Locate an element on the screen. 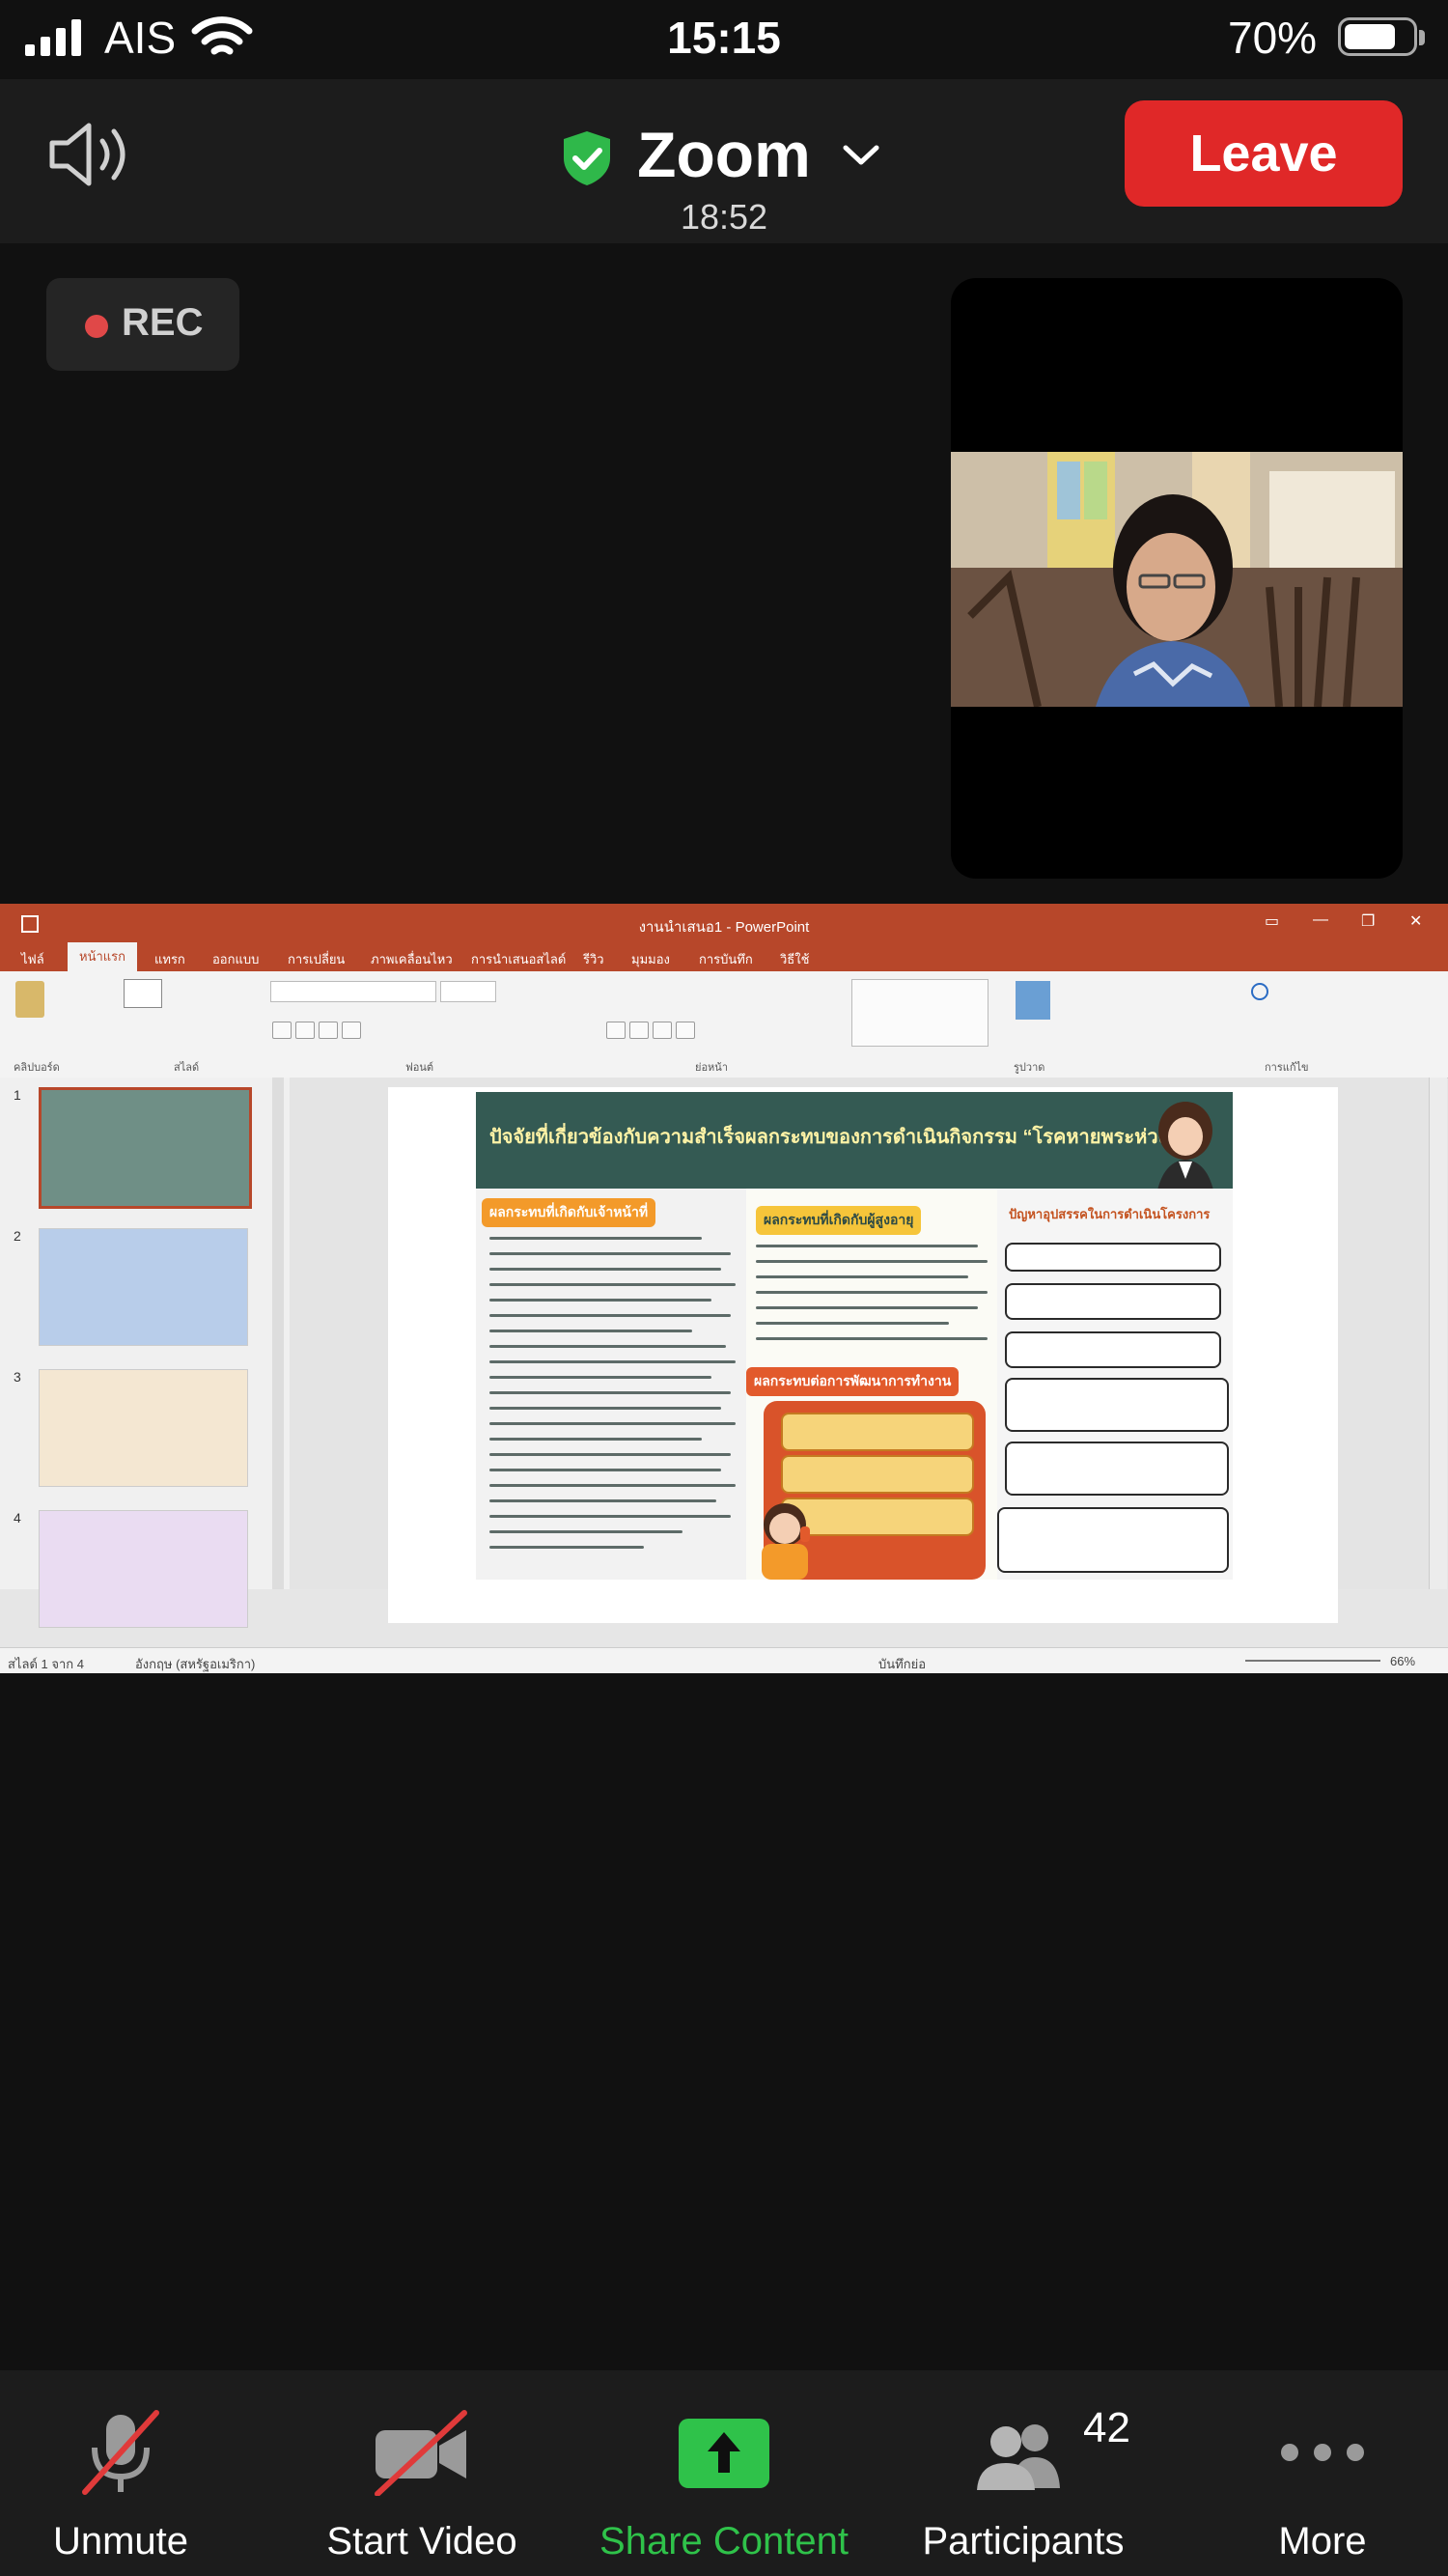 The height and width of the screenshot is (2576, 1448). presenter-avatar-illustration is located at coordinates (1186, 1151).